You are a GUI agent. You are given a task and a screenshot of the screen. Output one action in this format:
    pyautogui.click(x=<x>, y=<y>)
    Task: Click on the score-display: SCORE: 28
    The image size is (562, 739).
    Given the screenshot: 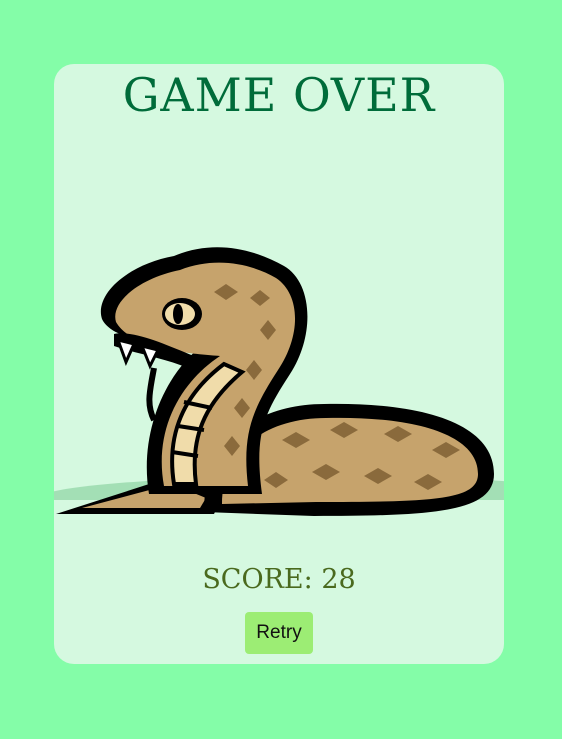 What is the action you would take?
    pyautogui.click(x=279, y=579)
    